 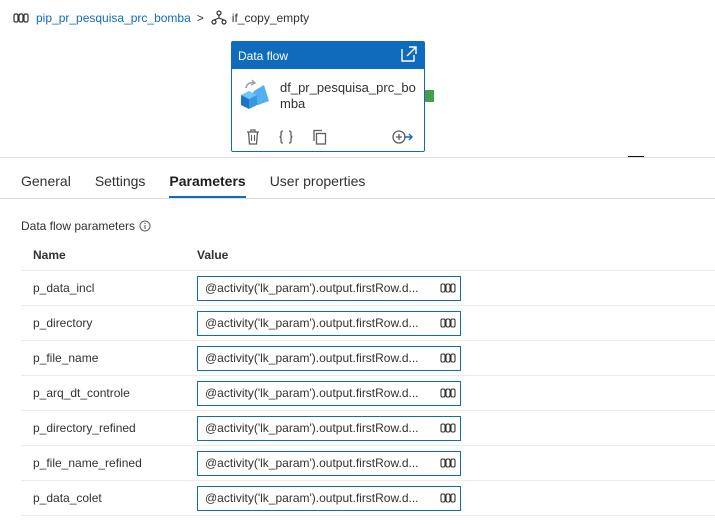 What do you see at coordinates (318, 185) in the screenshot?
I see `tab-user-properties: User properties` at bounding box center [318, 185].